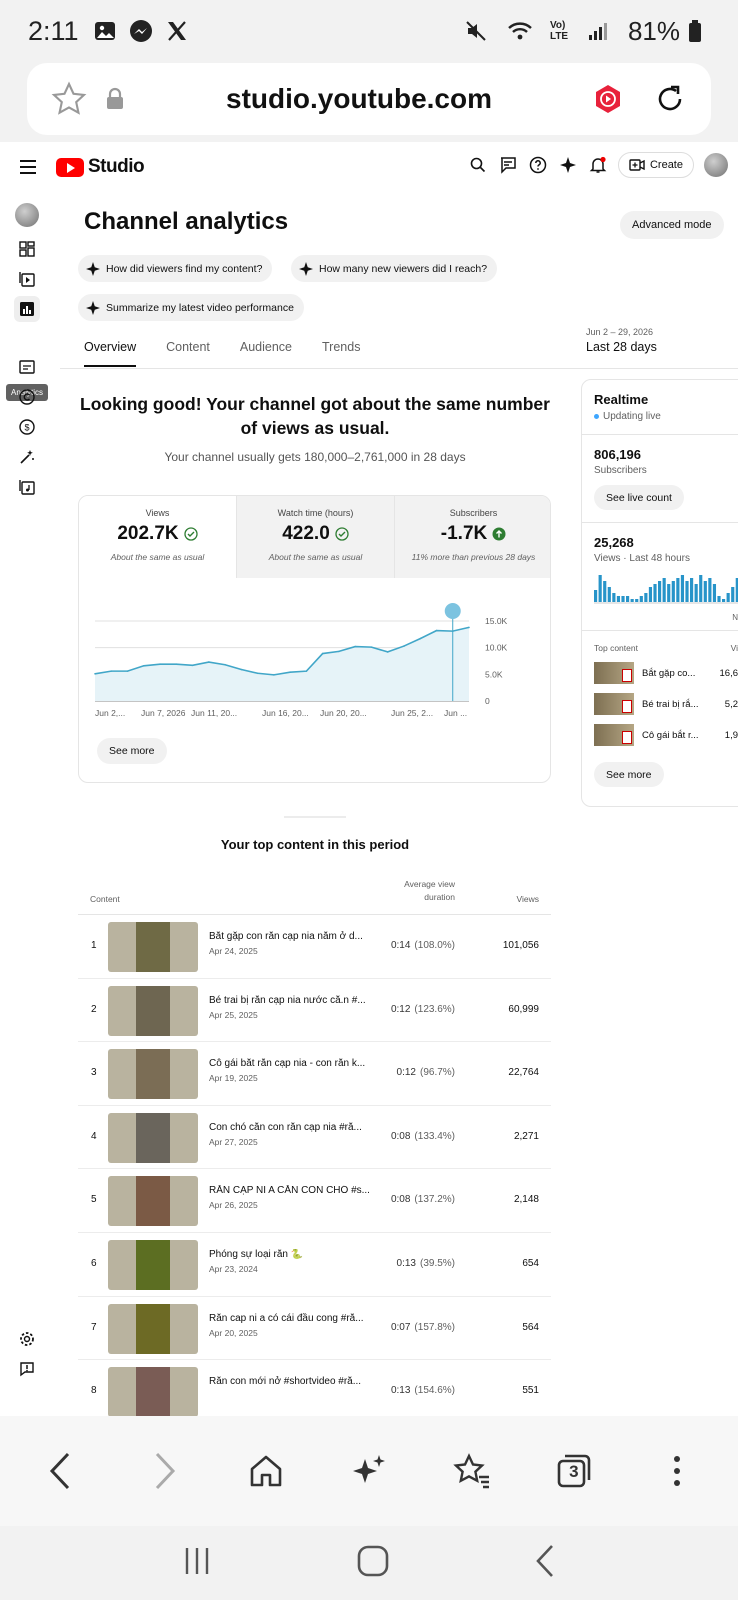 This screenshot has width=738, height=1600. I want to click on address-bar: studio.youtube.com, so click(369, 99).